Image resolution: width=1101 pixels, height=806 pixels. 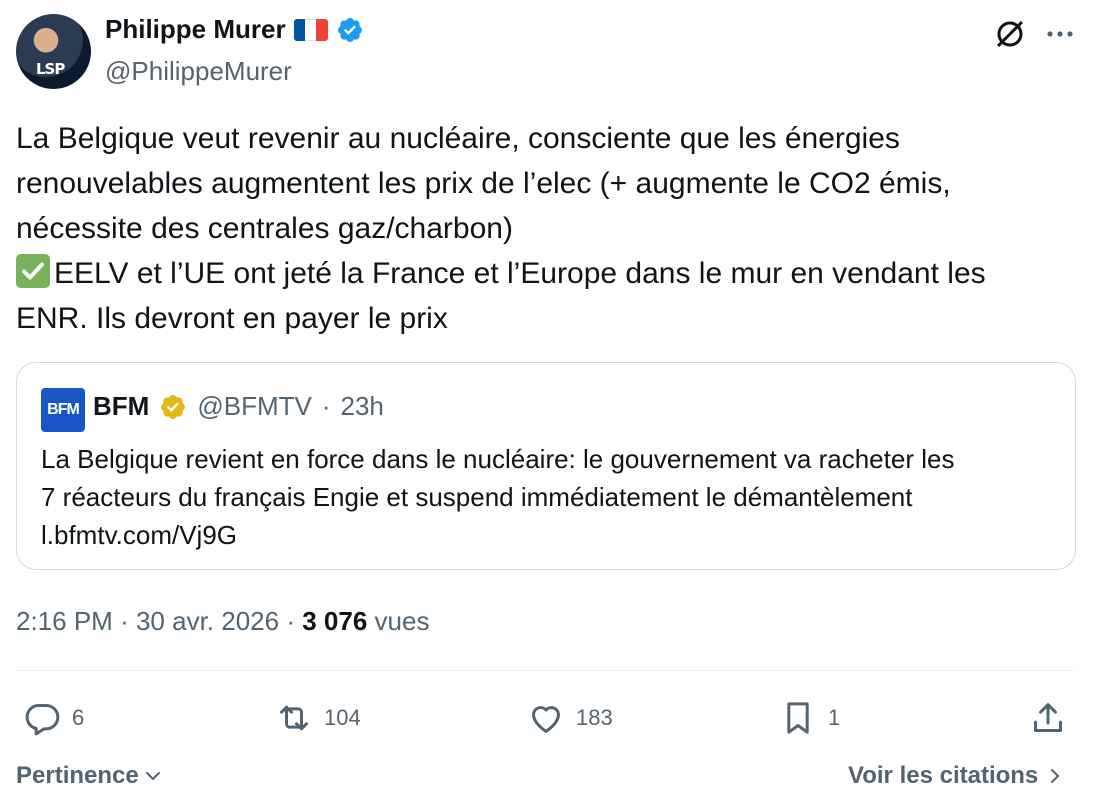 What do you see at coordinates (310, 29) in the screenshot?
I see `france-flag-icon` at bounding box center [310, 29].